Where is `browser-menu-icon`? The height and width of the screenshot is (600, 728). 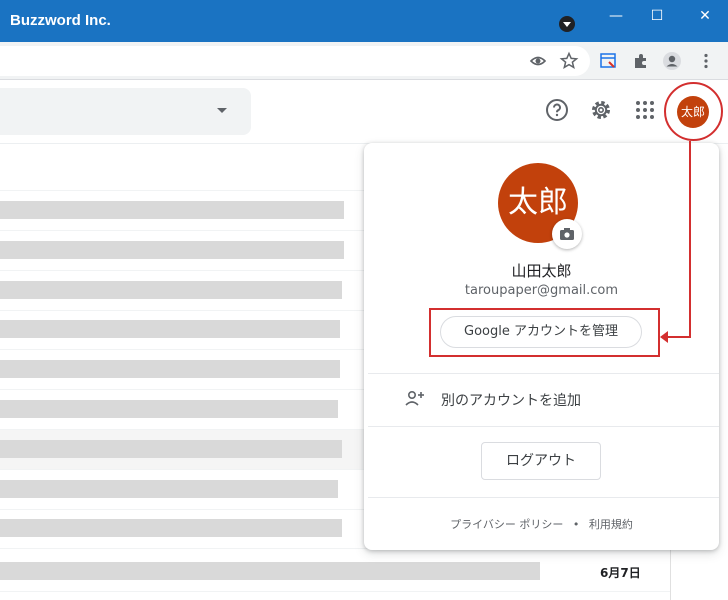
browser-menu-icon is located at coordinates (706, 61).